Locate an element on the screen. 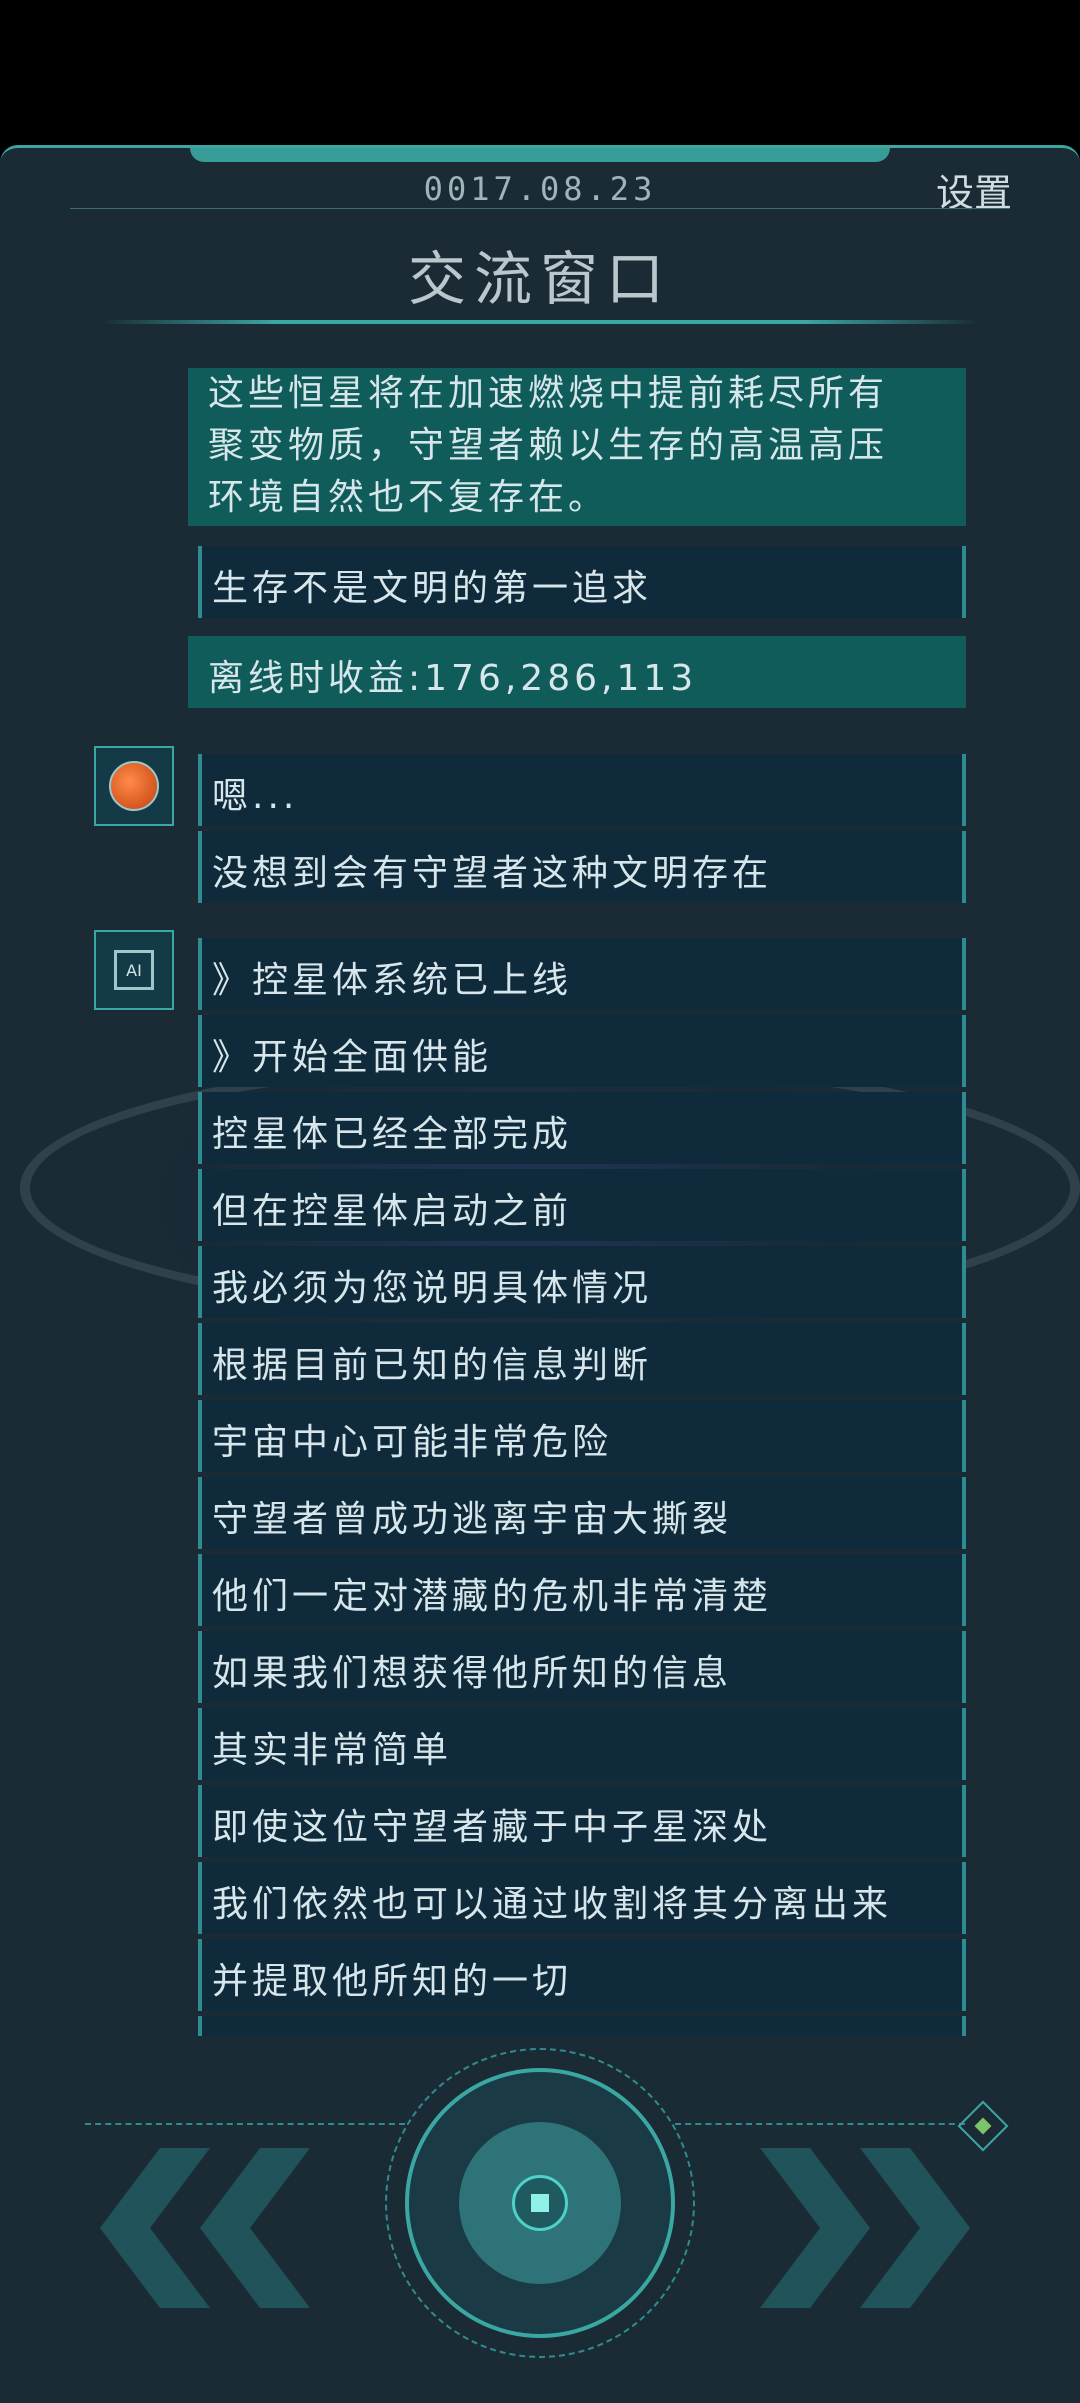 Image resolution: width=1080 pixels, height=2403 pixels. message-bubble: 生存不是文明的第一追求 is located at coordinates (582, 582).